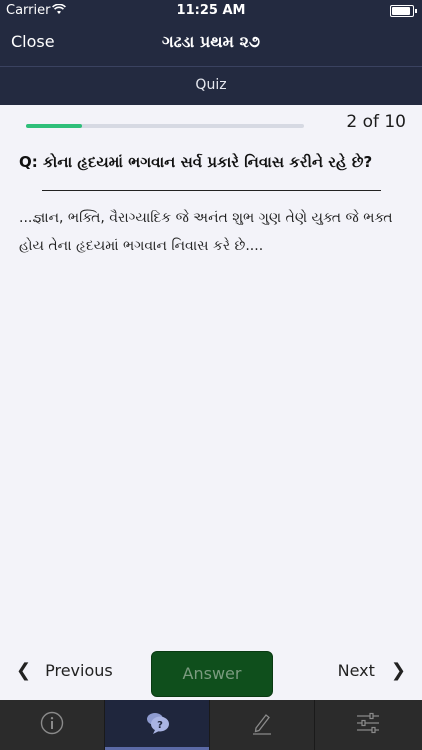 The height and width of the screenshot is (750, 422). I want to click on previous-label: Previous, so click(79, 670).